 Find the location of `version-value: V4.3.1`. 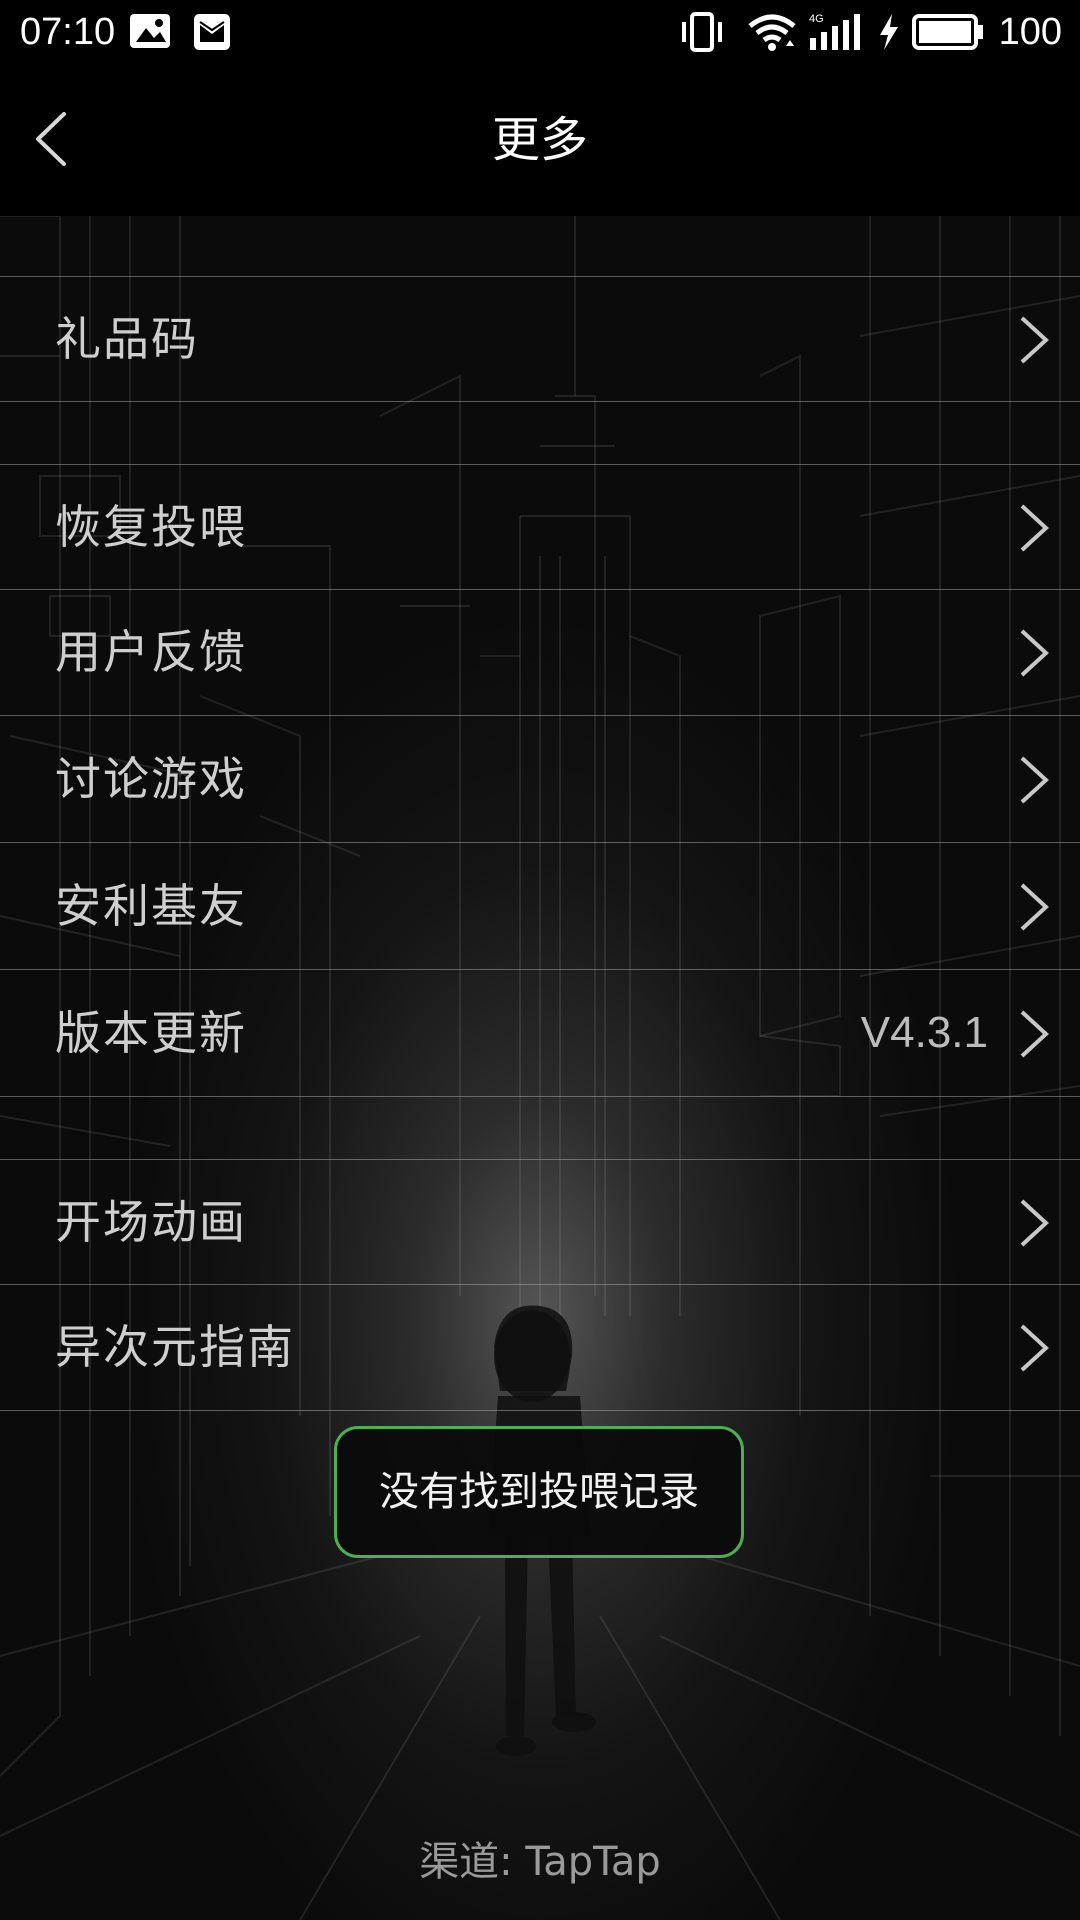

version-value: V4.3.1 is located at coordinates (924, 1032).